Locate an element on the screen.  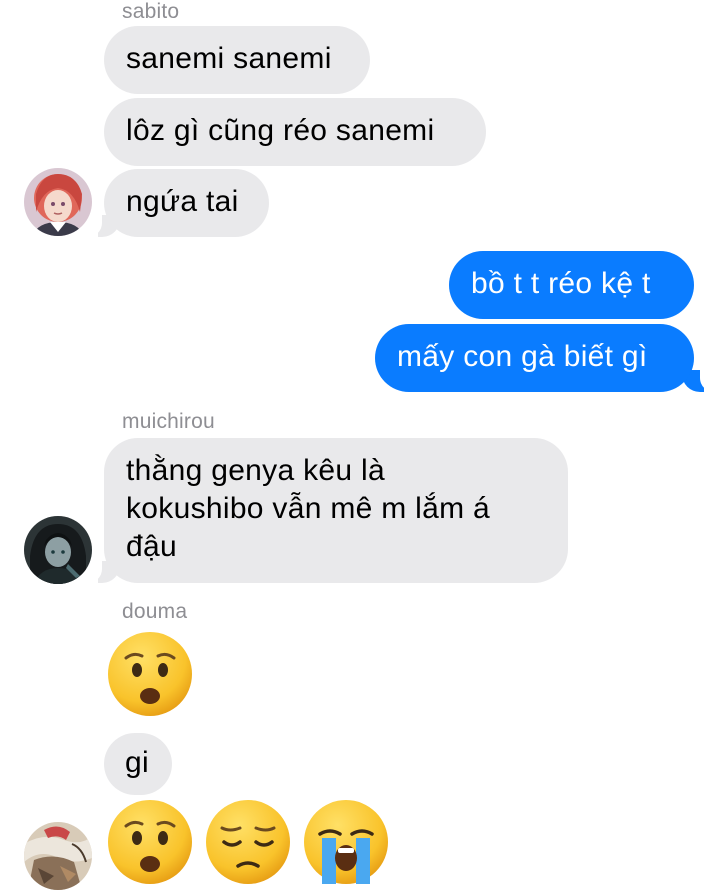
sender-name-sabito: sabito is located at coordinates (151, 11).